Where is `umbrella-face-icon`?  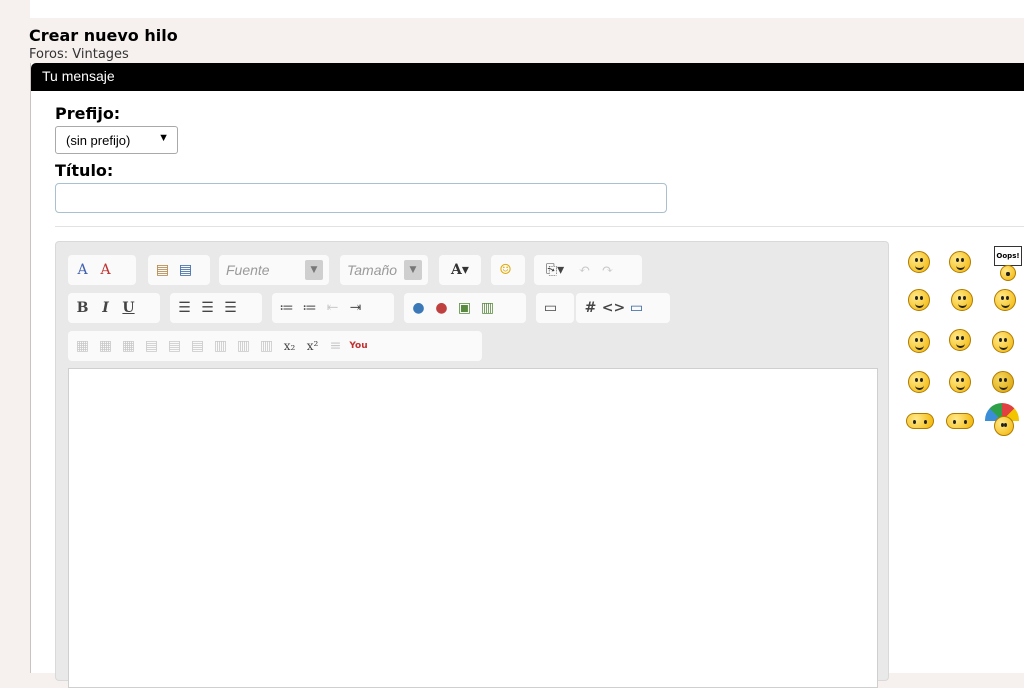 umbrella-face-icon is located at coordinates (1004, 426).